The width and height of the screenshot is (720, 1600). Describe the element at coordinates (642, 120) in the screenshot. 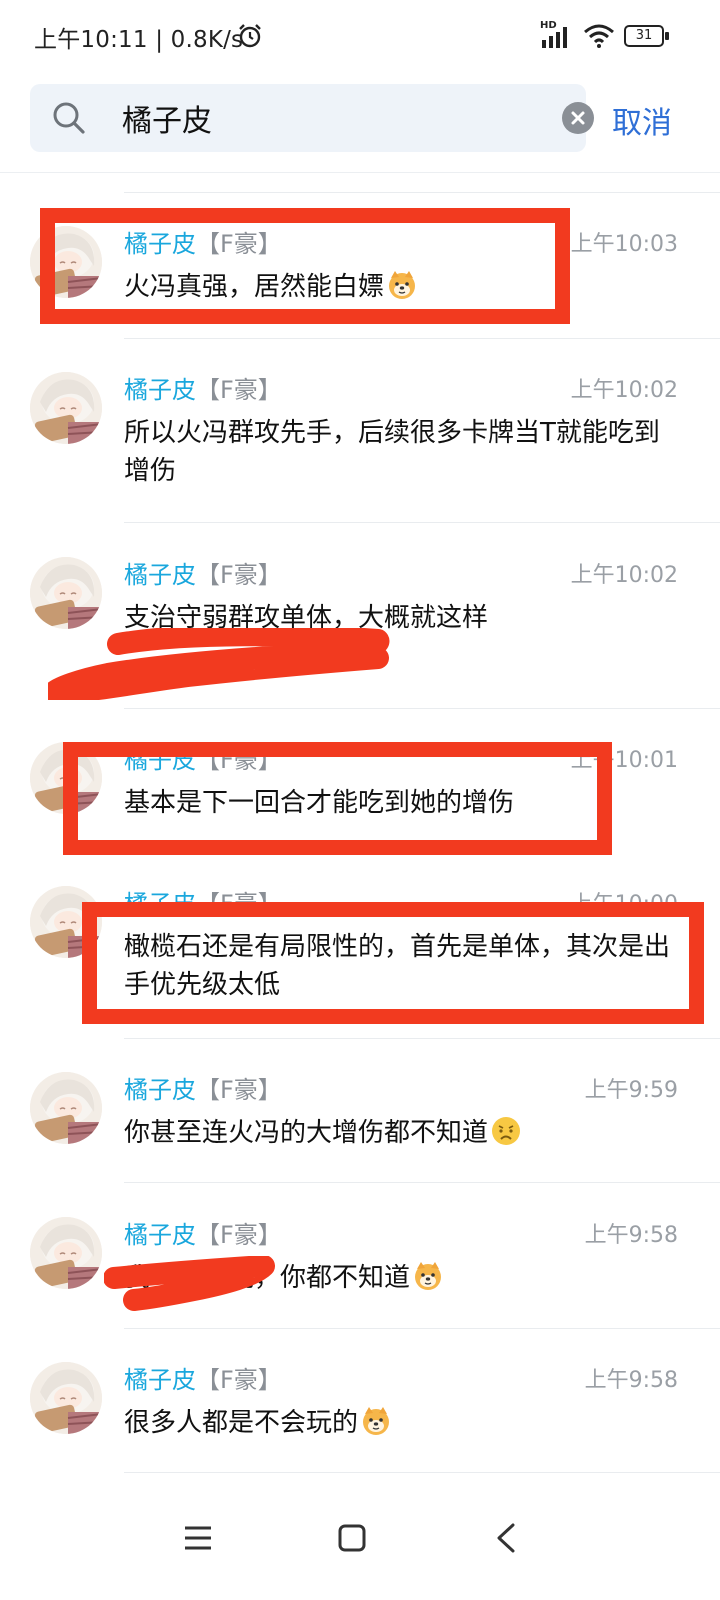

I see `cancel-button: 取消` at that location.